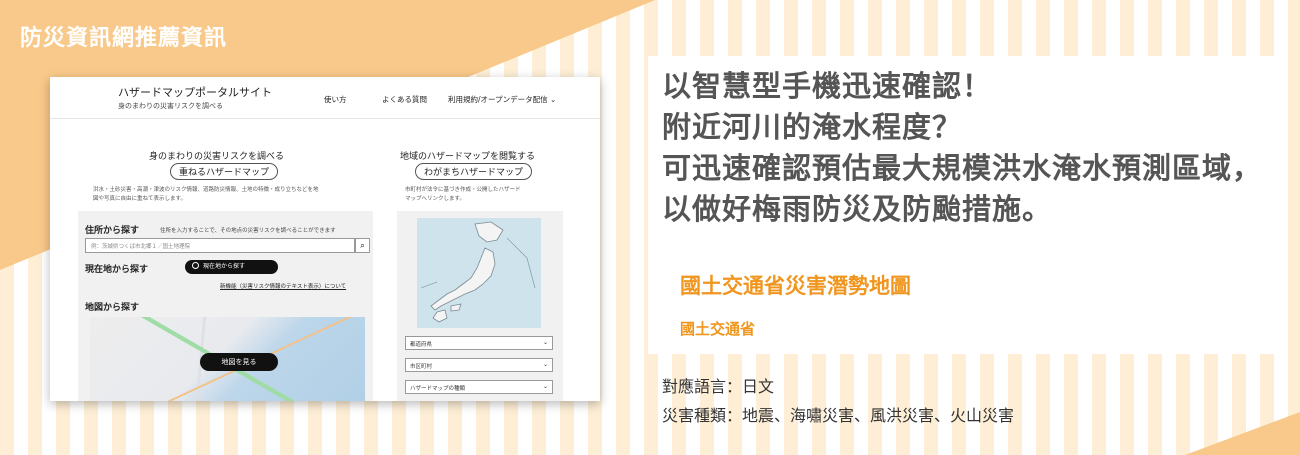 The height and width of the screenshot is (455, 1300). I want to click on prefecture-select-value: 都道府県, so click(421, 345).